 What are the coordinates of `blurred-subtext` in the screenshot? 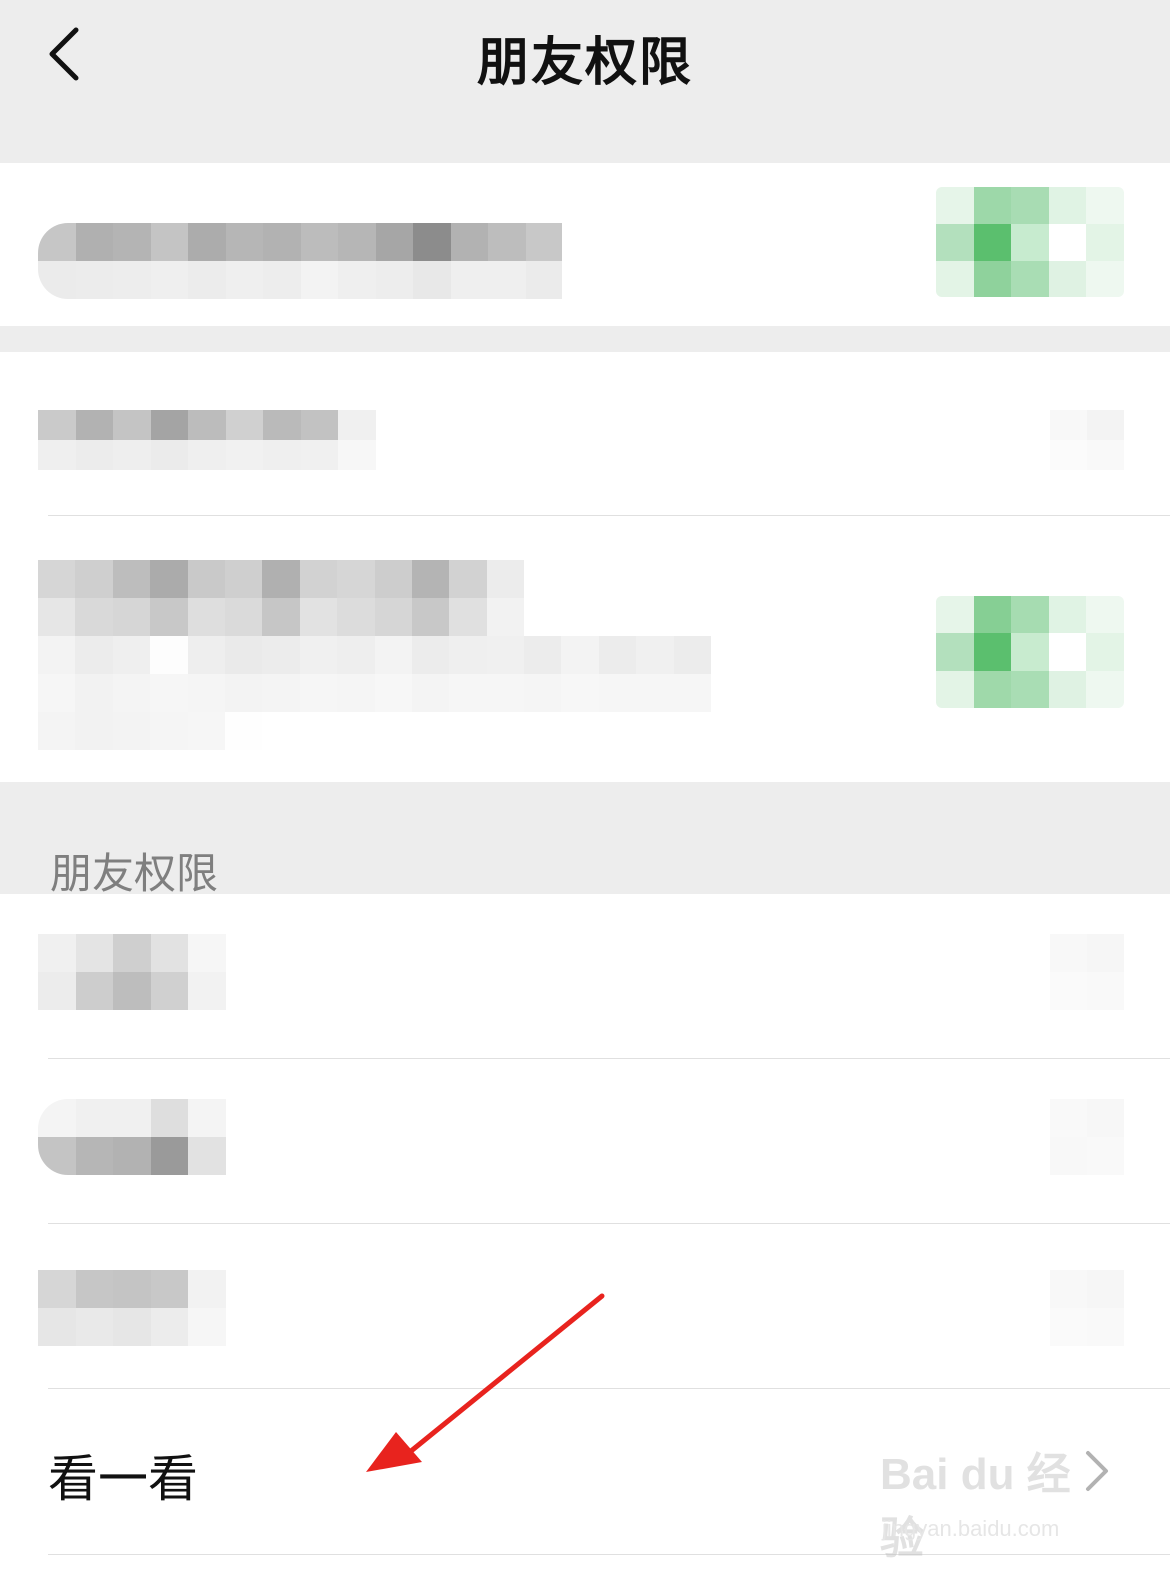 It's located at (375, 693).